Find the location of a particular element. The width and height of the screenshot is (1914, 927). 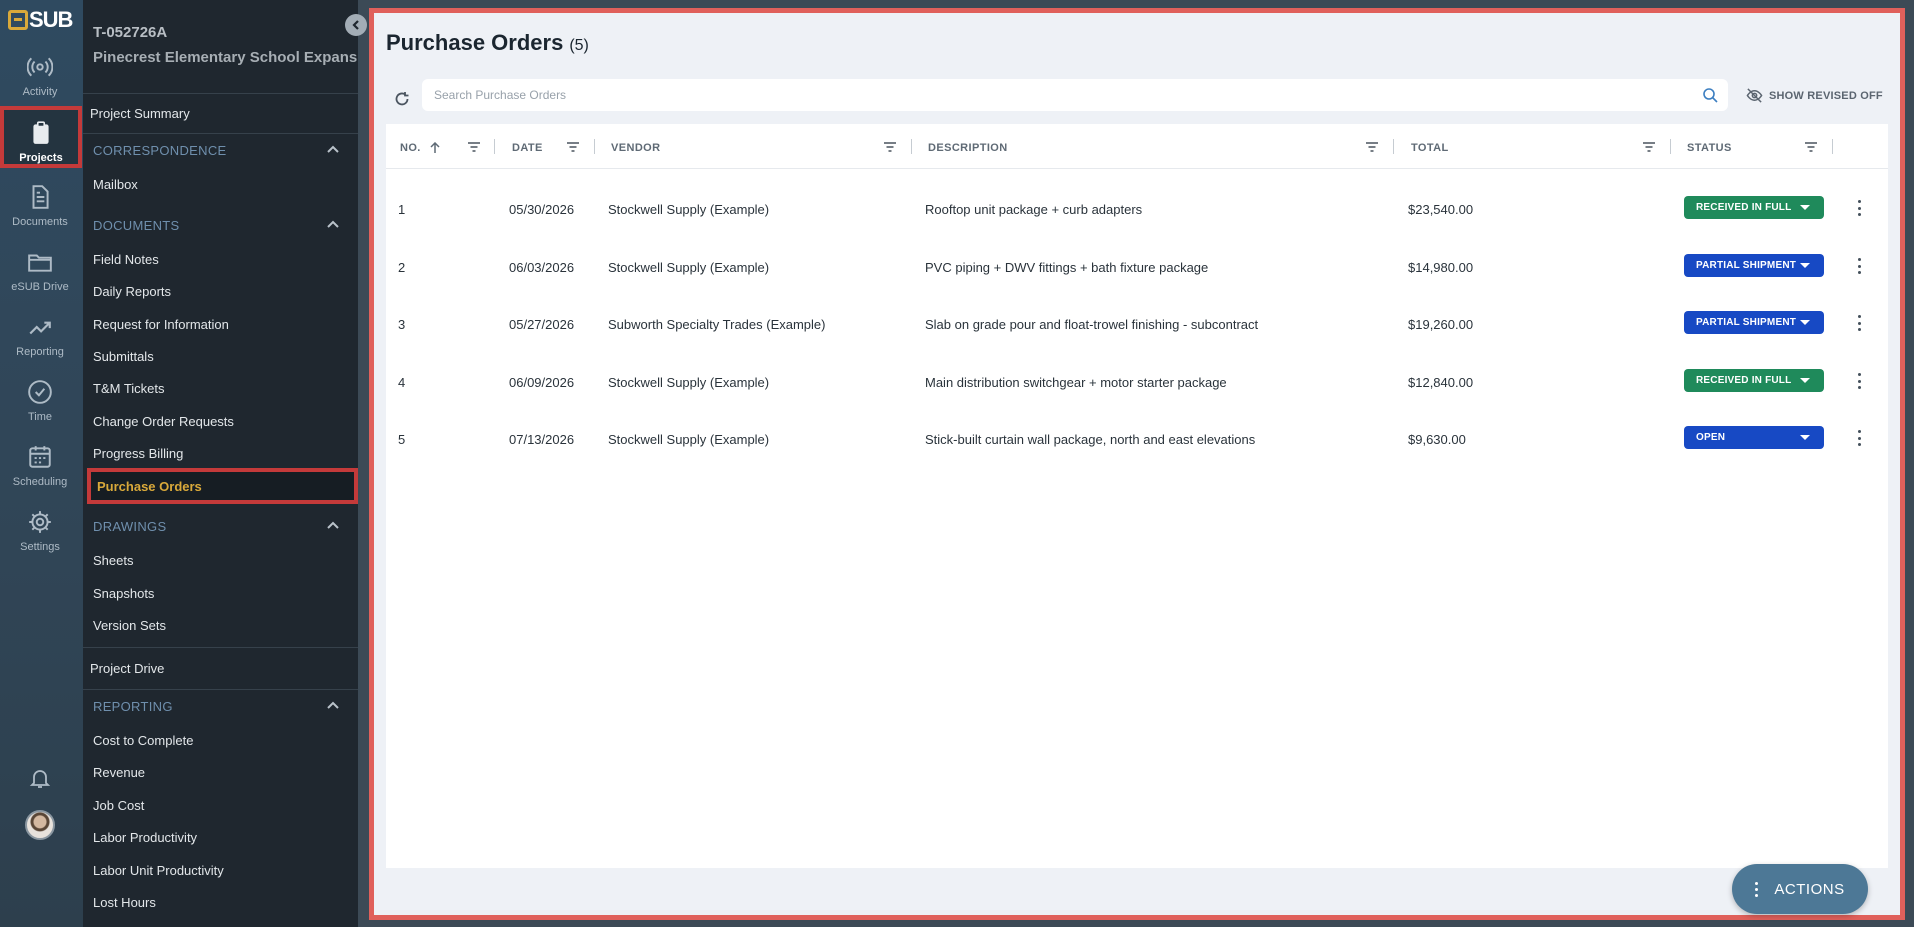

show-revised-toggle: SHOW REVISED OFF is located at coordinates (1814, 95).